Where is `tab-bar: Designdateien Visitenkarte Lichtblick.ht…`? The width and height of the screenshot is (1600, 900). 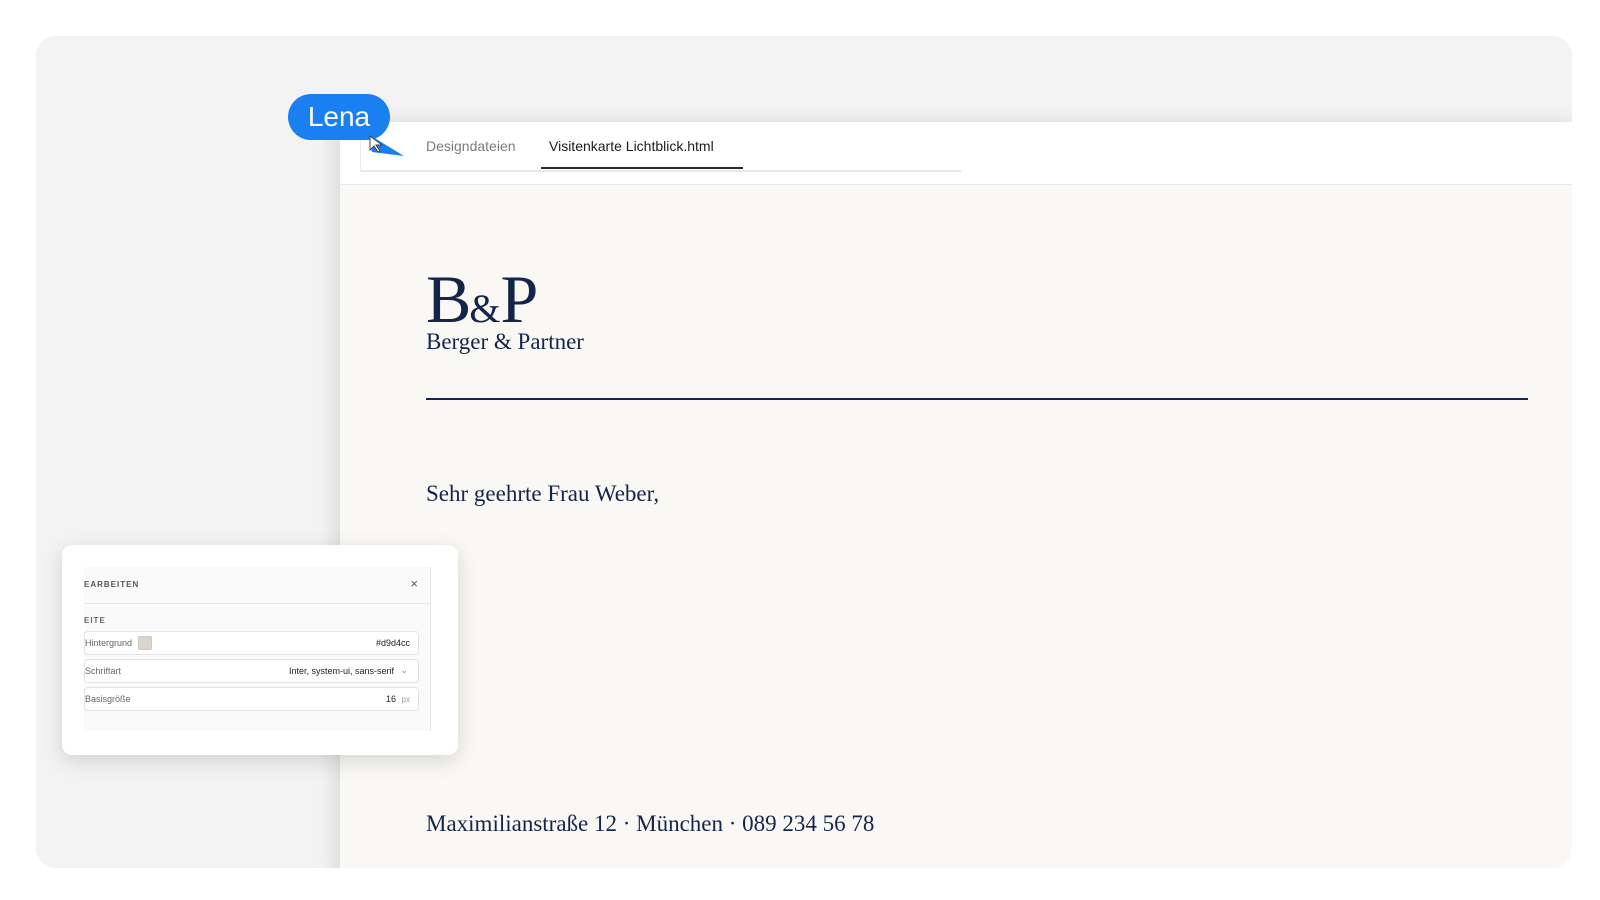
tab-bar: Designdateien Visitenkarte Lichtblick.ht… is located at coordinates (956, 153).